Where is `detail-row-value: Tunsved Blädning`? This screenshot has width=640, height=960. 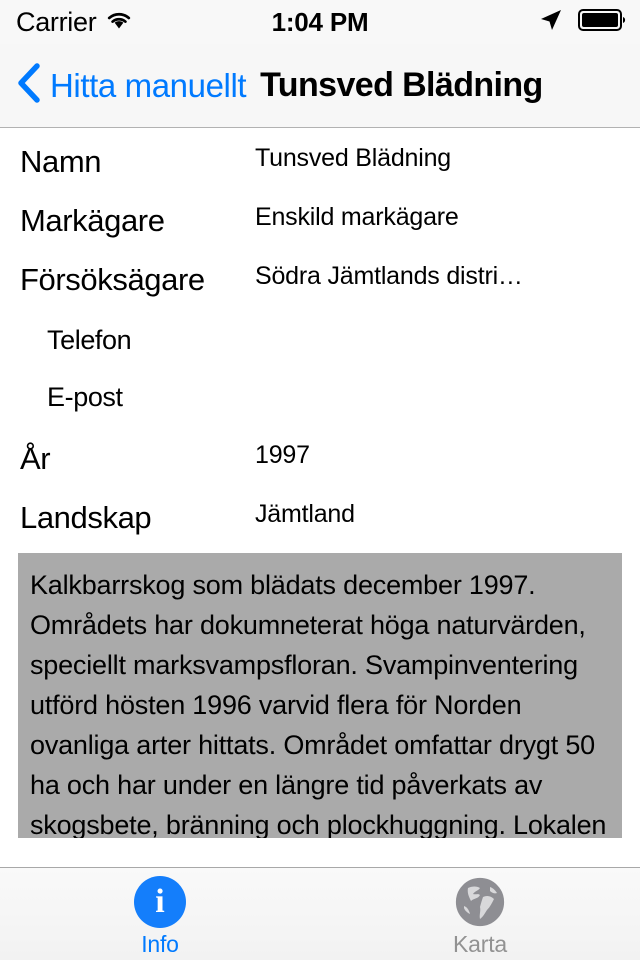
detail-row-value: Tunsved Blädning is located at coordinates (353, 158).